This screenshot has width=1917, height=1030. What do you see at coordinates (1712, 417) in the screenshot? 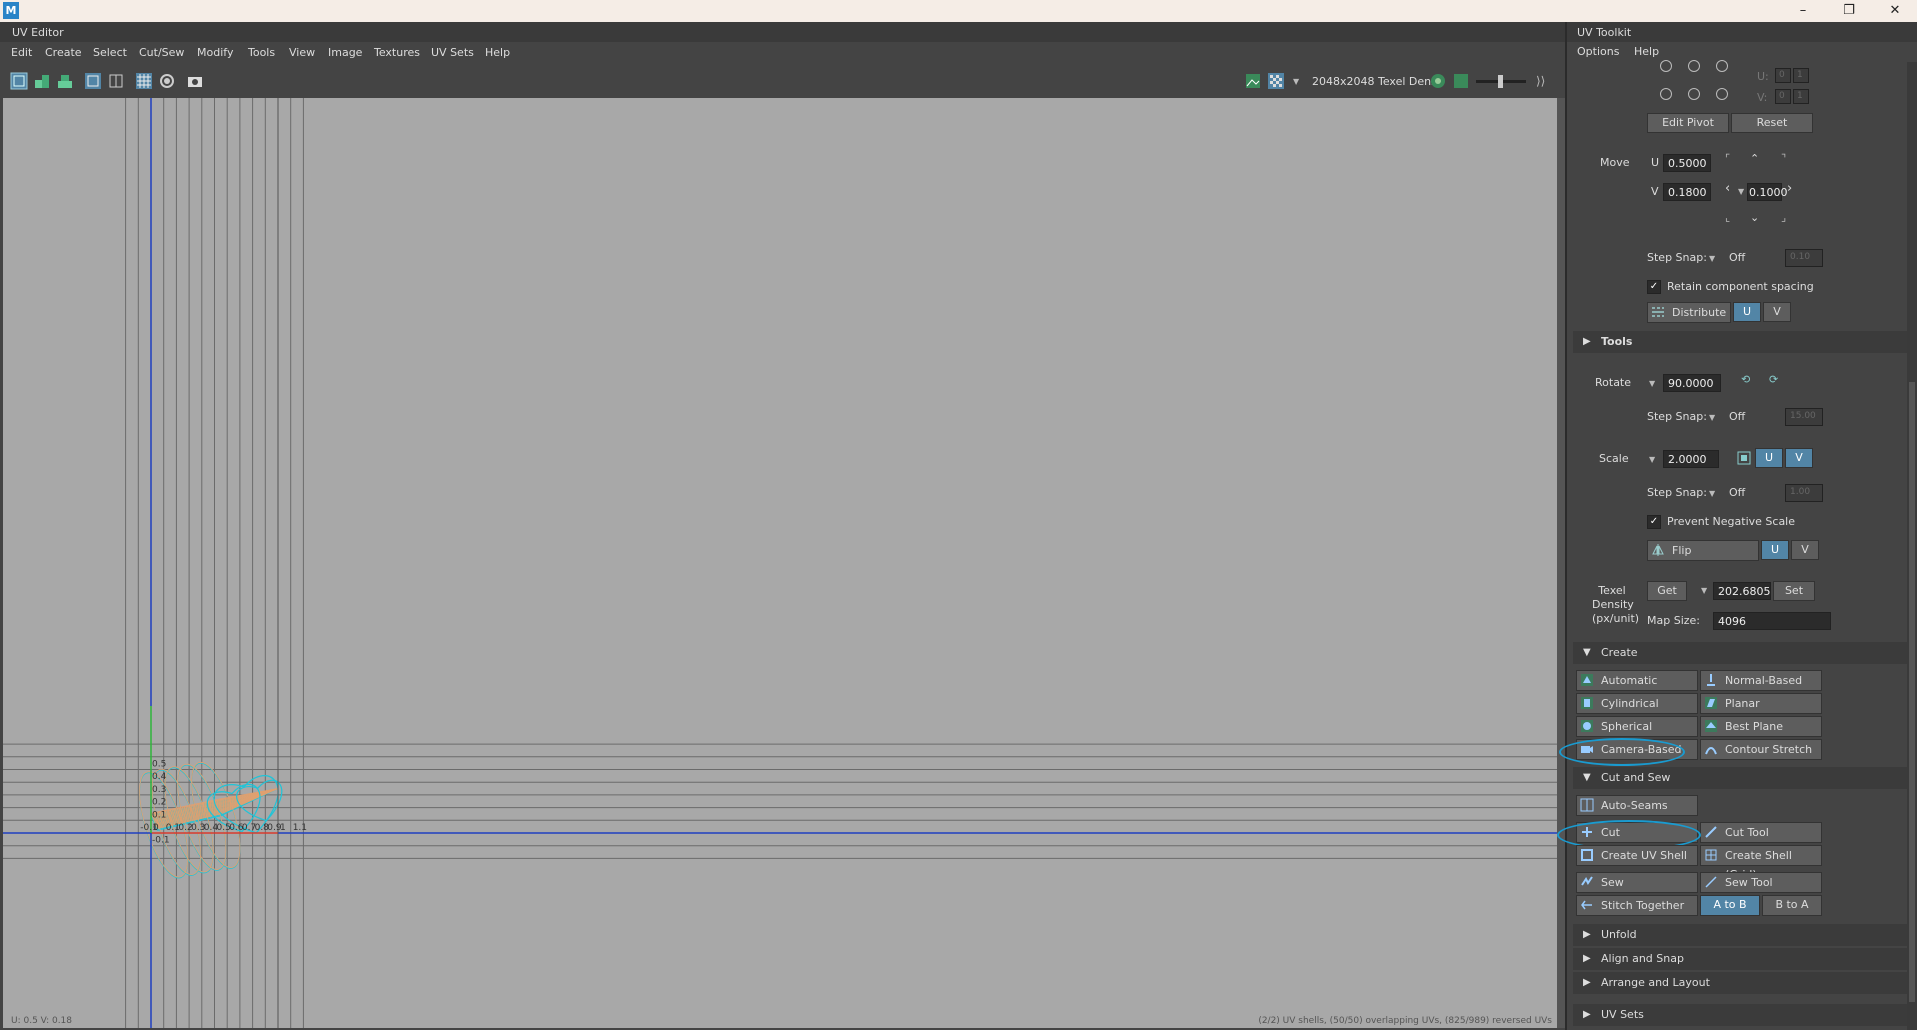
I see `rotate-step-snap-dropdown-icon: ▼` at bounding box center [1712, 417].